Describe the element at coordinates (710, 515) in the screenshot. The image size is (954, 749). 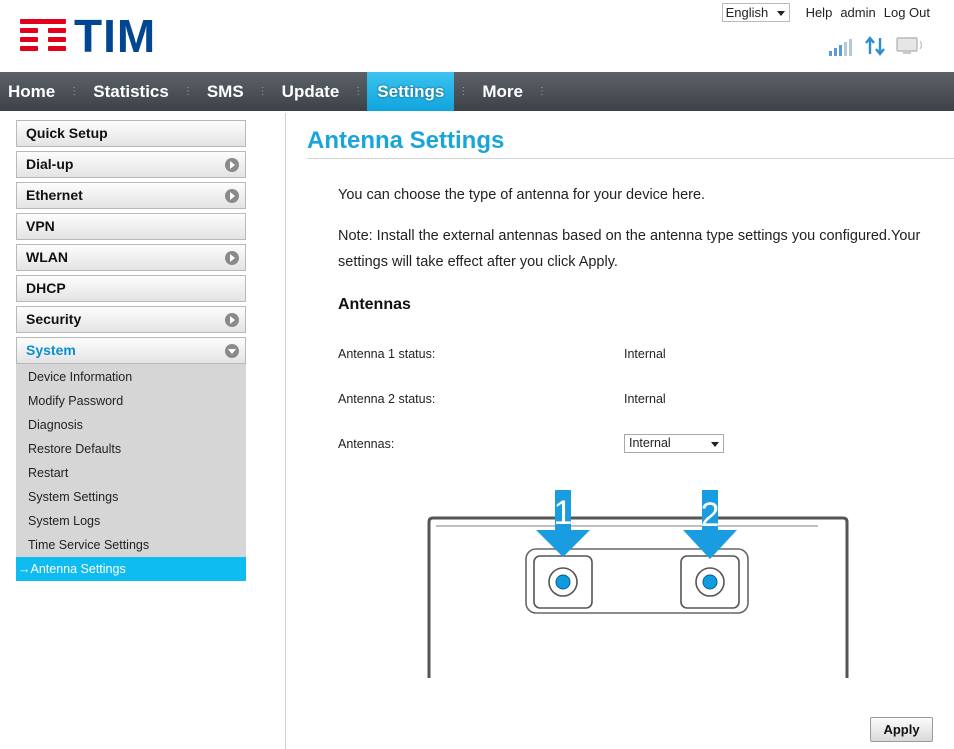
I see `port-2-label: 2` at that location.